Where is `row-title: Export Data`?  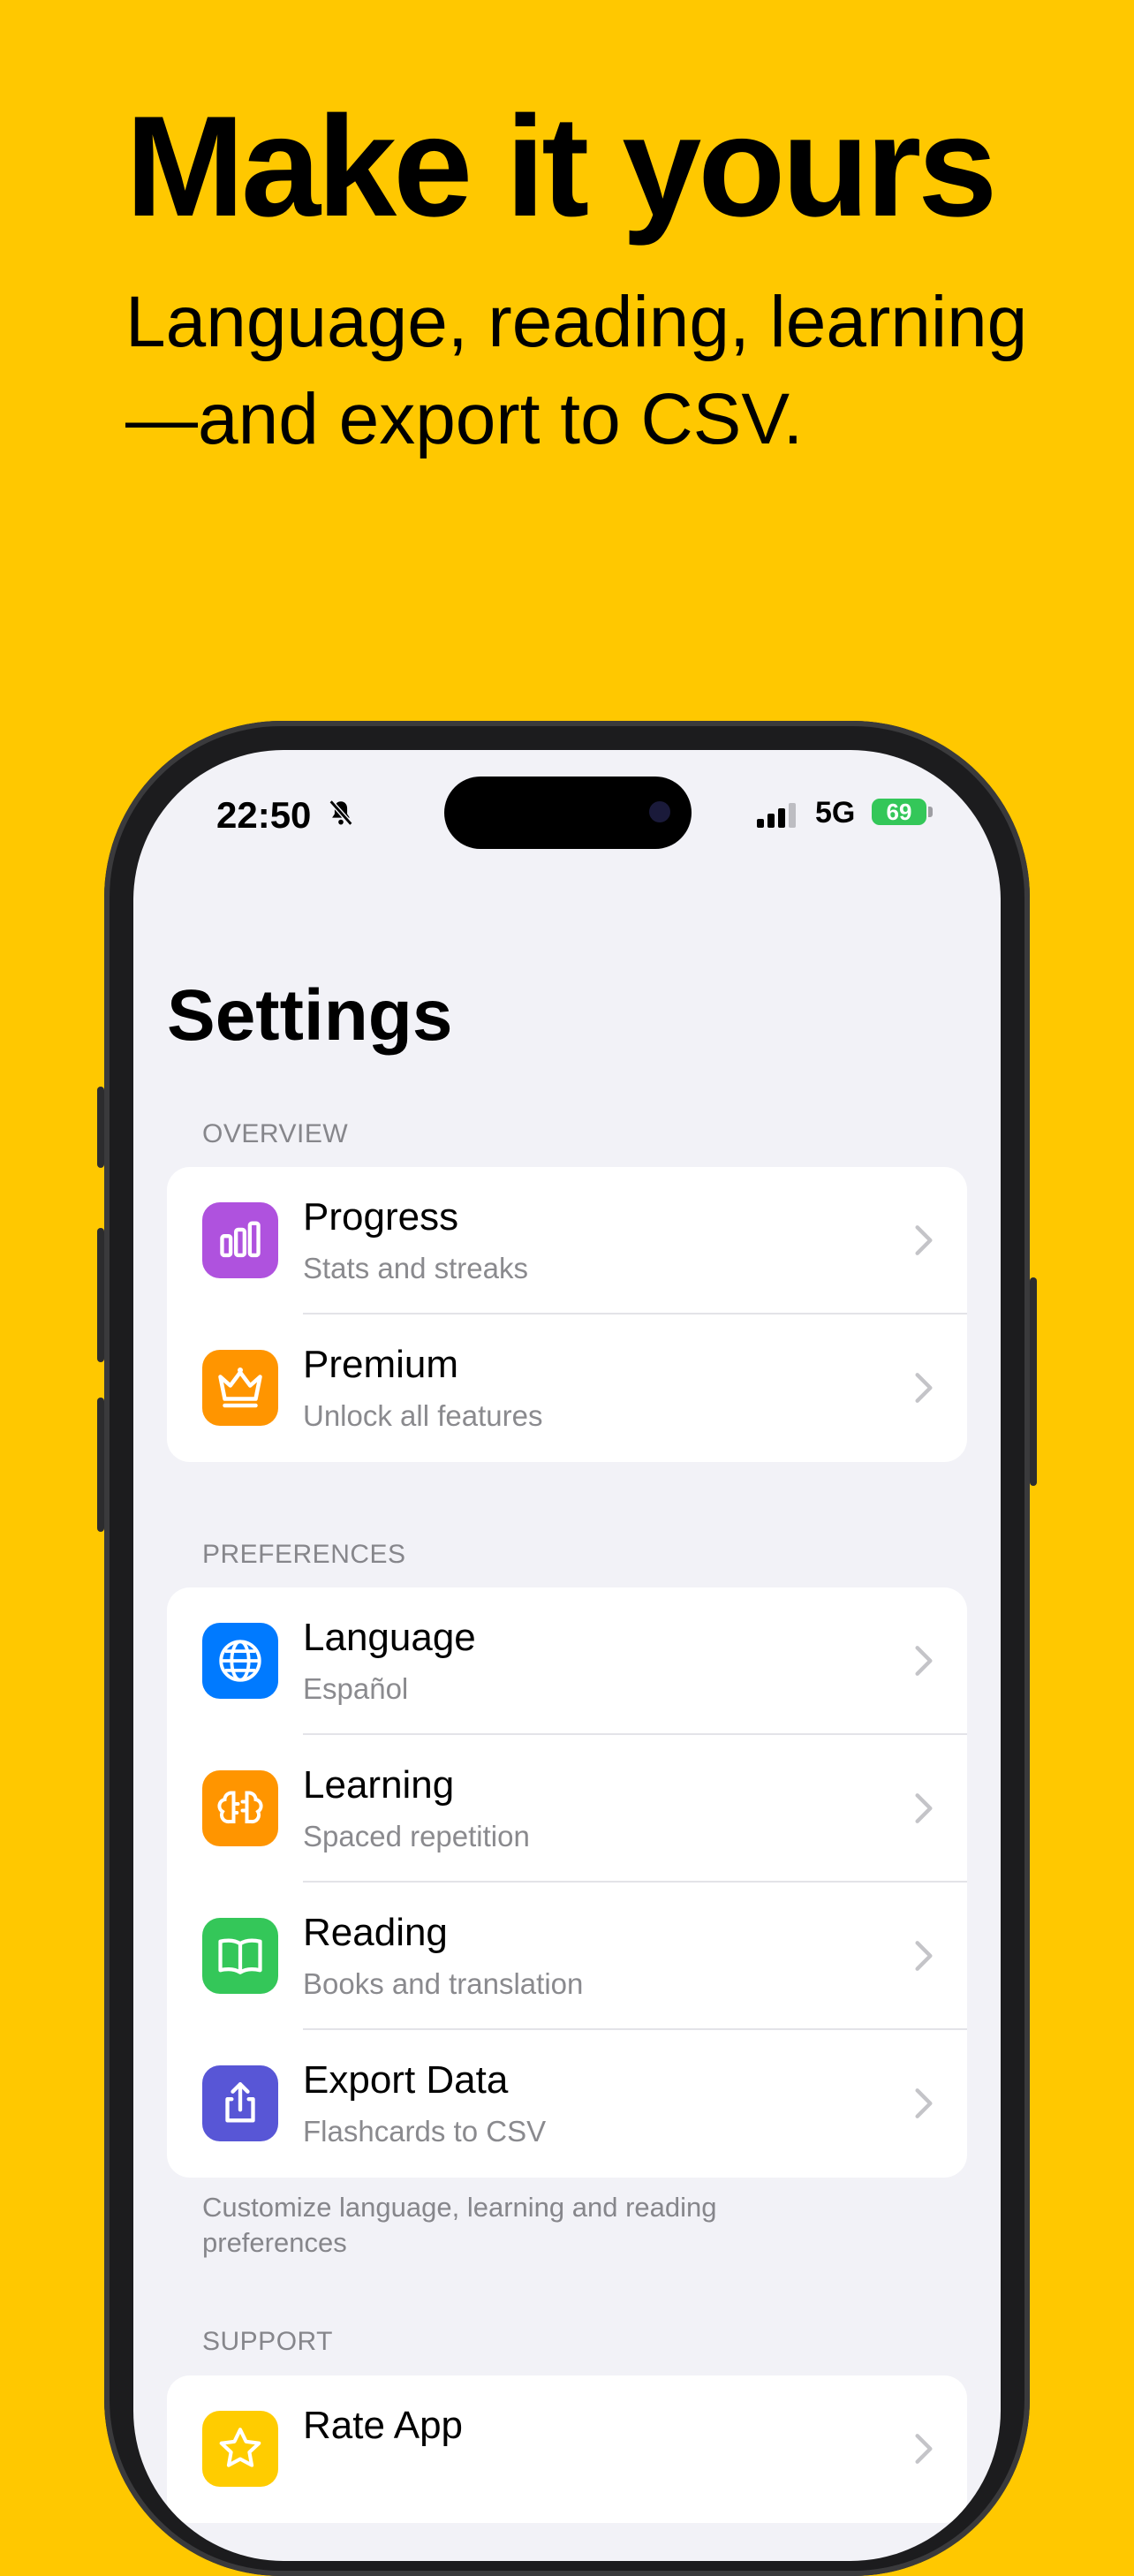 row-title: Export Data is located at coordinates (406, 2080).